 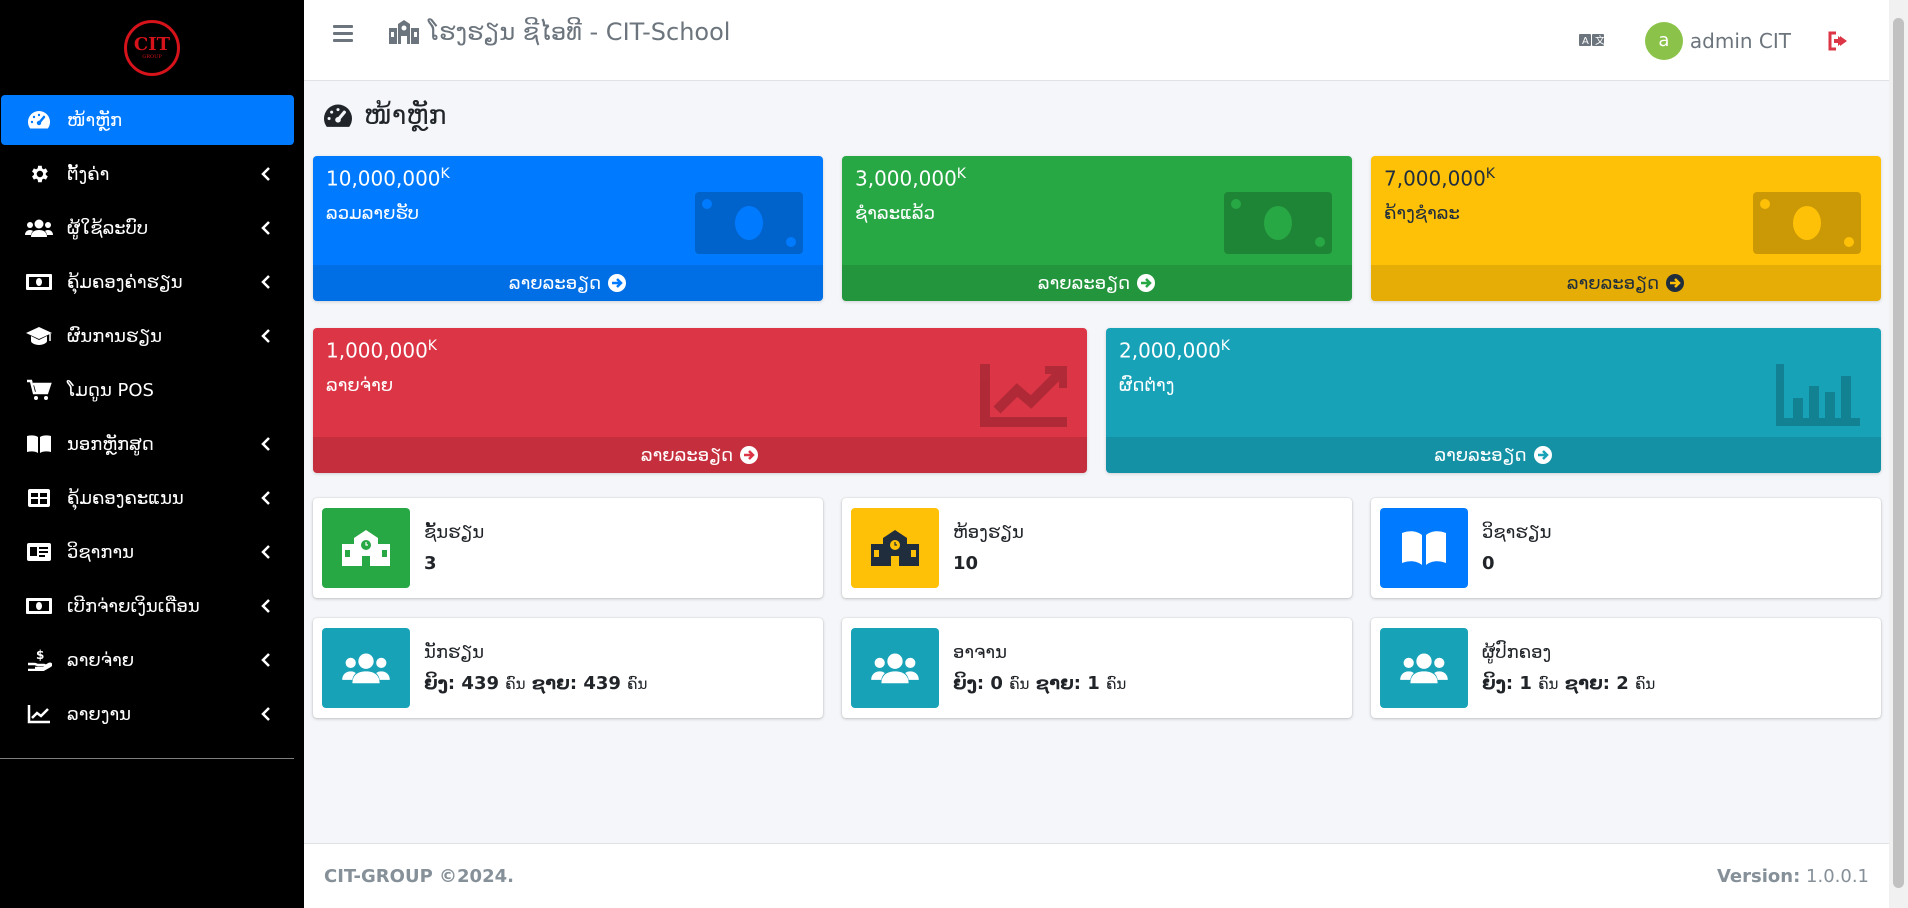 I want to click on total-income-more-link: ລາຍລະອຽດ, so click(x=568, y=283).